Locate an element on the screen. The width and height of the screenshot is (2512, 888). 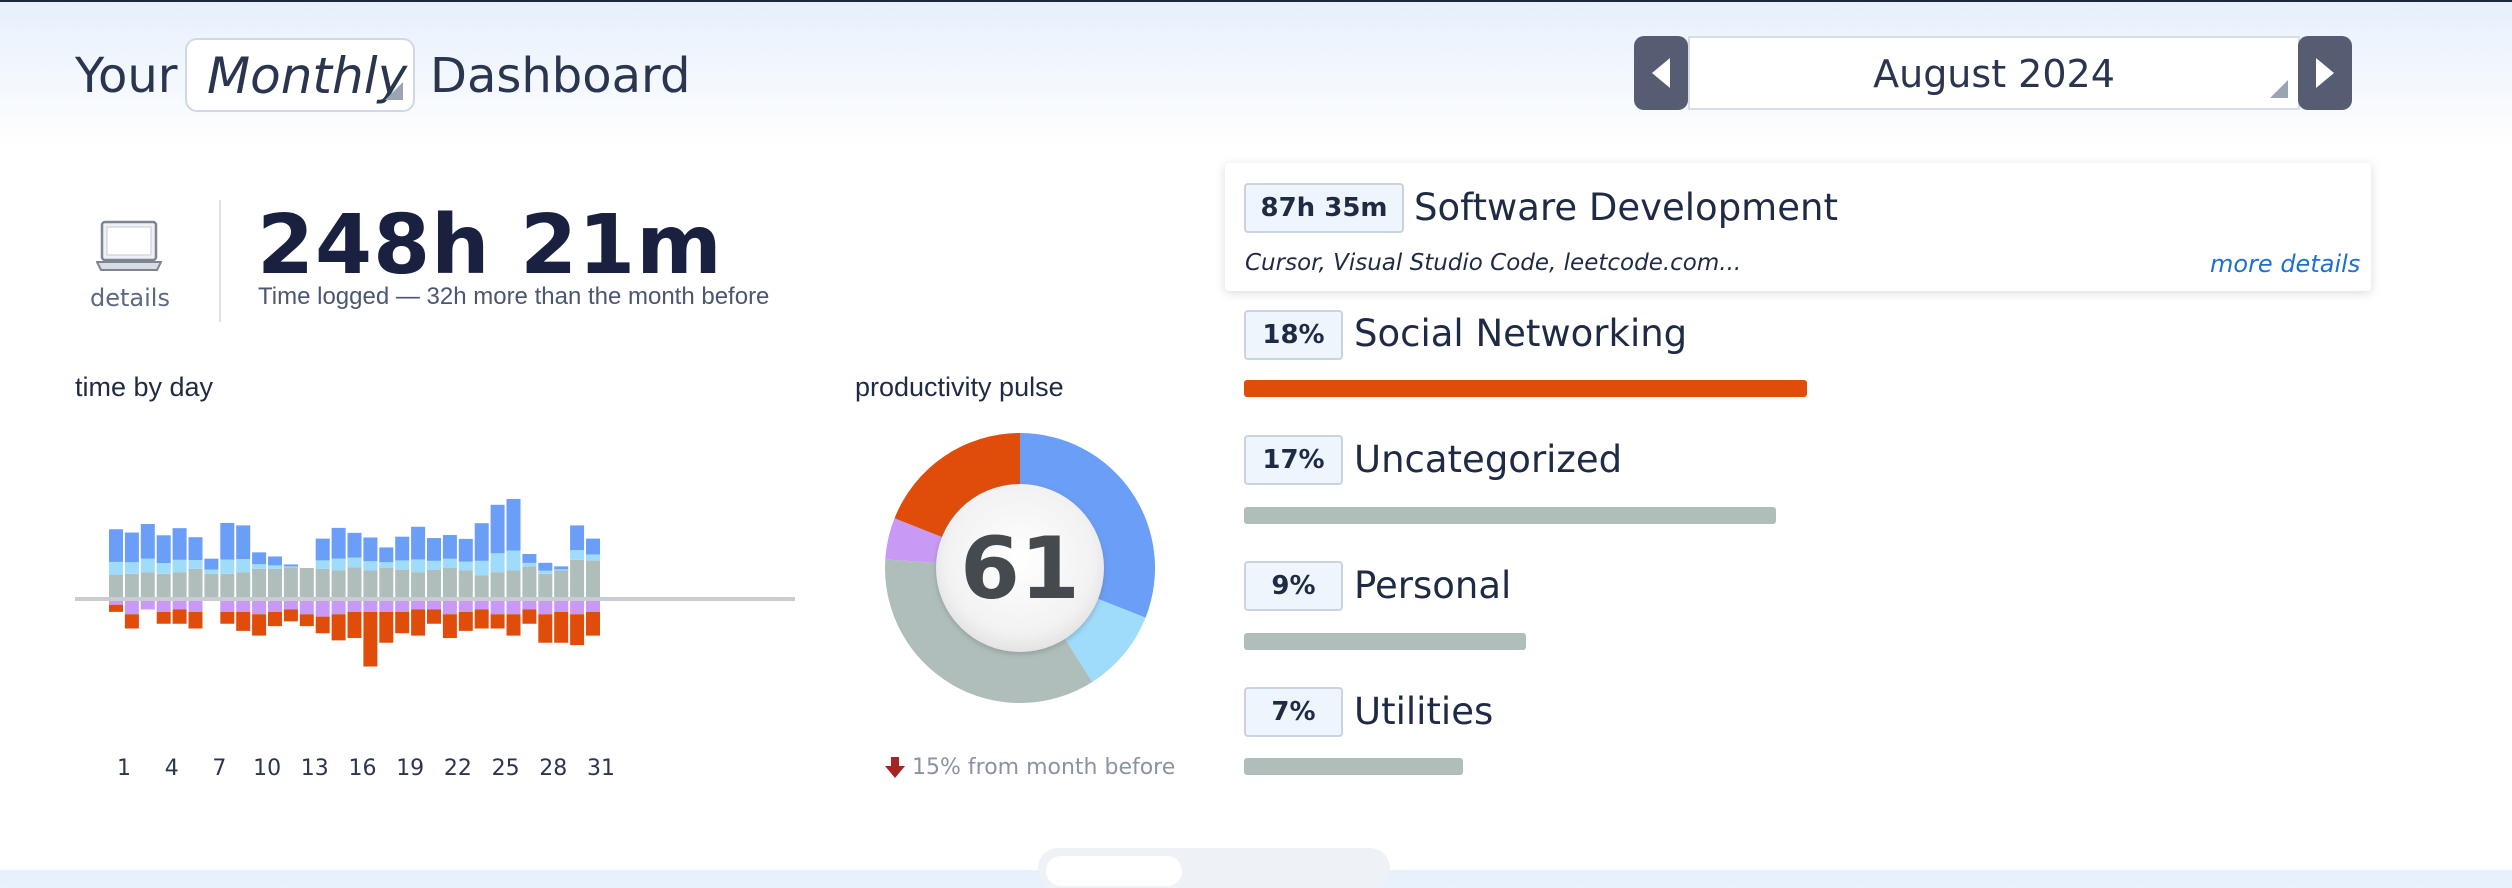
next-month-button is located at coordinates (2325, 73).